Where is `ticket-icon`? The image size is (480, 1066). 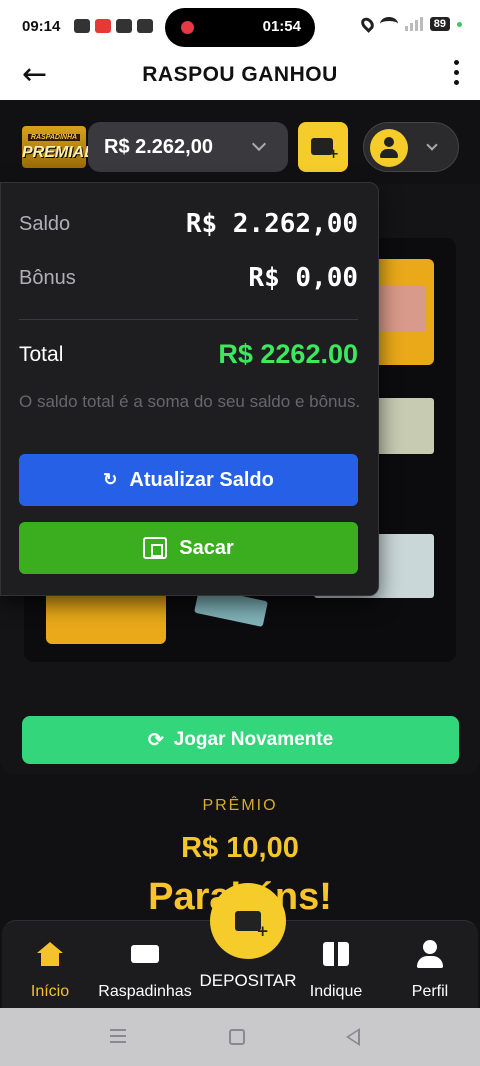 ticket-icon is located at coordinates (145, 954).